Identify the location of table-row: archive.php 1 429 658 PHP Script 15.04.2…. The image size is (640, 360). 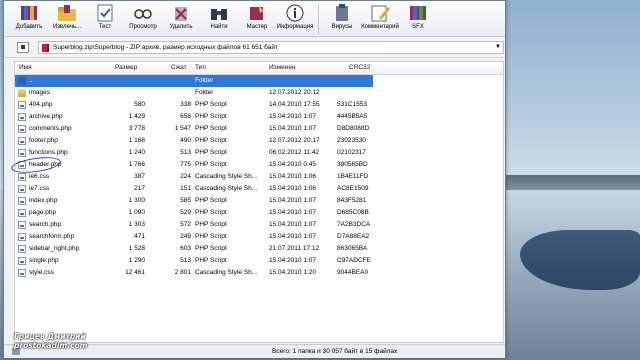
(194, 117).